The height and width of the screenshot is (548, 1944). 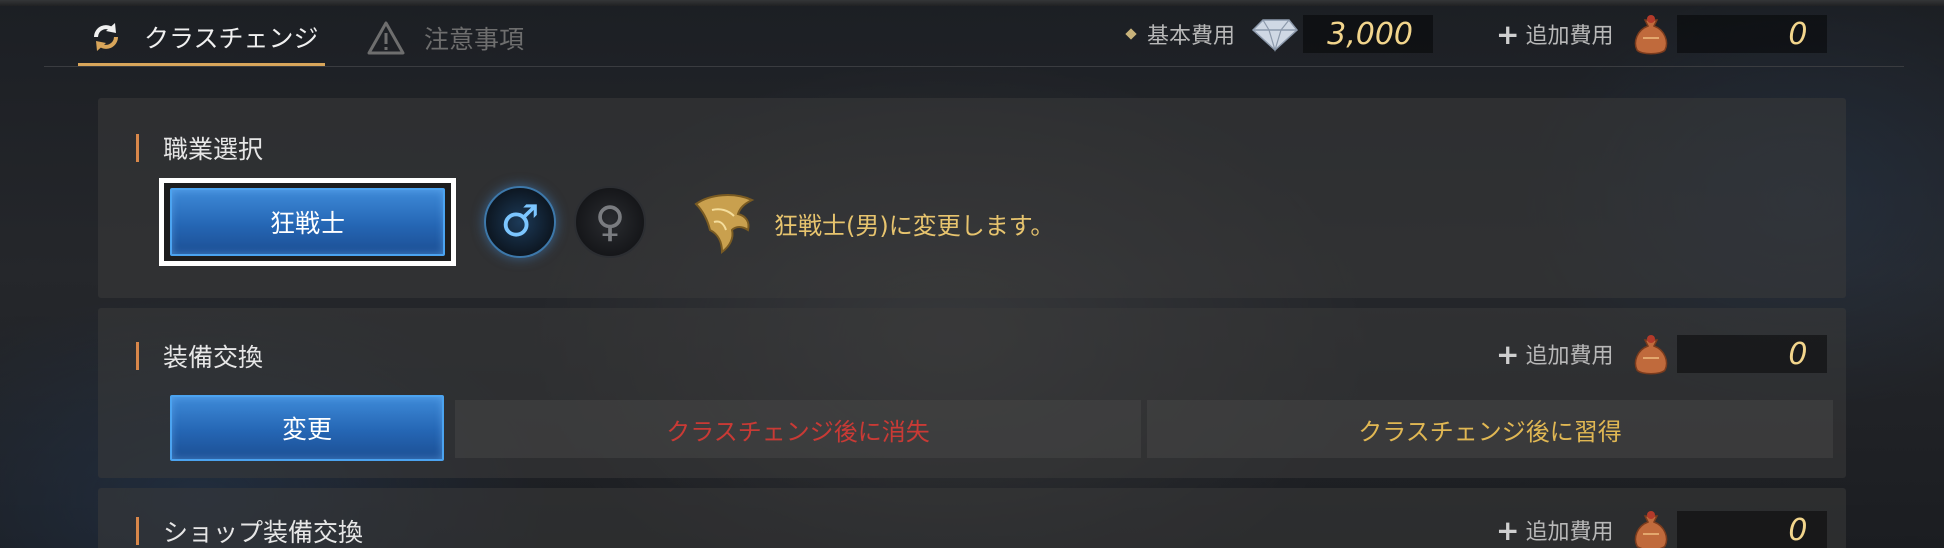 What do you see at coordinates (231, 38) in the screenshot?
I see `tab-label: クラスチェンジ` at bounding box center [231, 38].